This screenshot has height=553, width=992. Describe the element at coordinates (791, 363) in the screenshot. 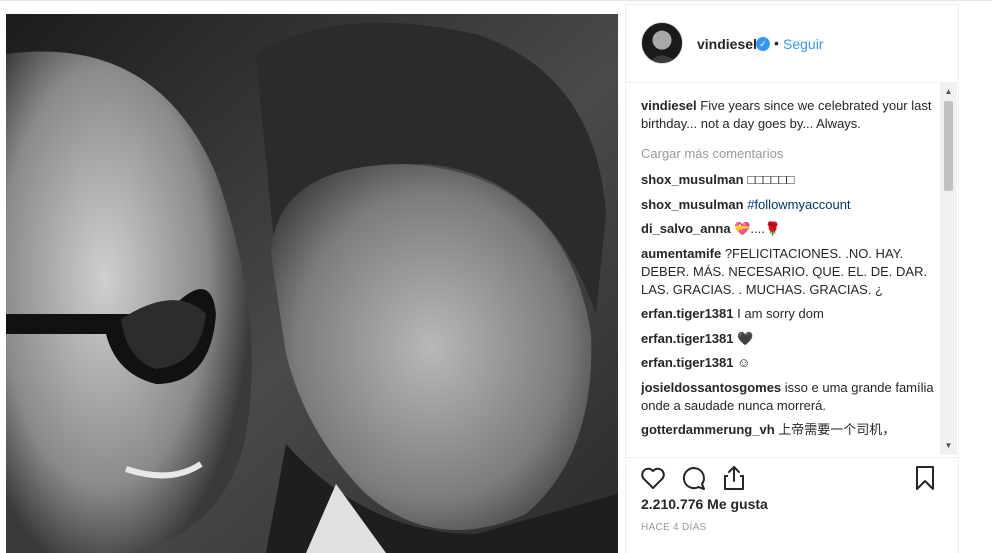

I see `comment-item: erfan.tiger1381 ☺` at that location.